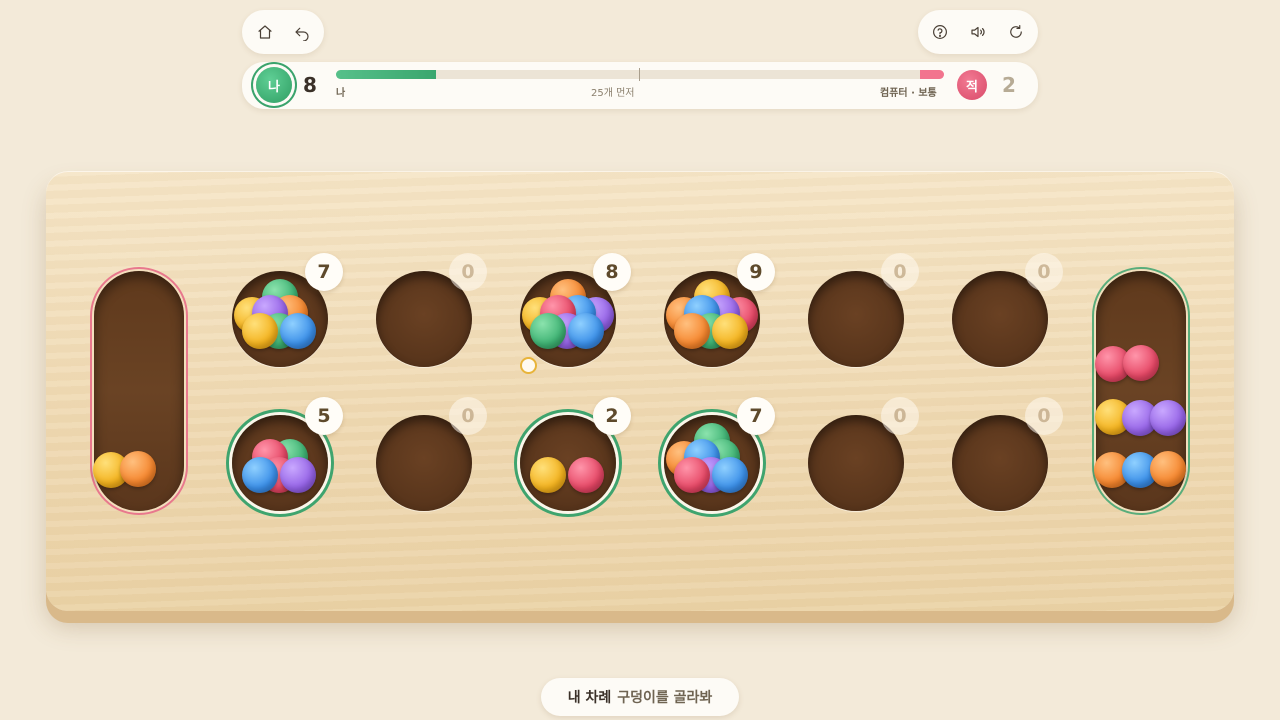  I want to click on undo-icon, so click(302, 34).